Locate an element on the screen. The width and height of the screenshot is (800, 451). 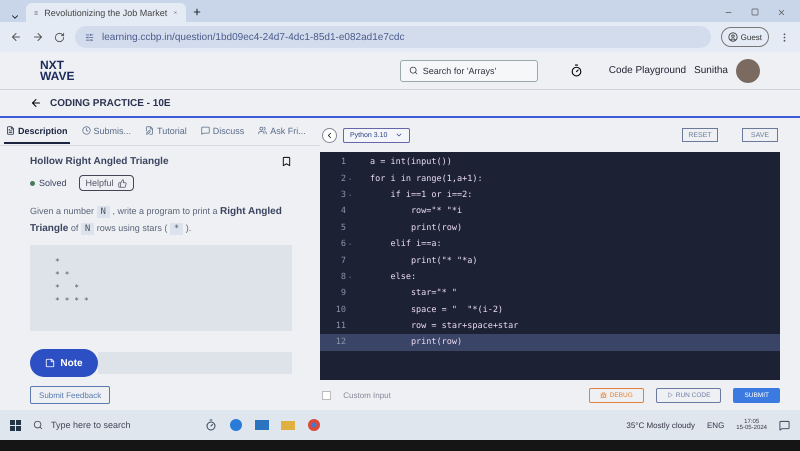
document-icon is located at coordinates (10, 130).